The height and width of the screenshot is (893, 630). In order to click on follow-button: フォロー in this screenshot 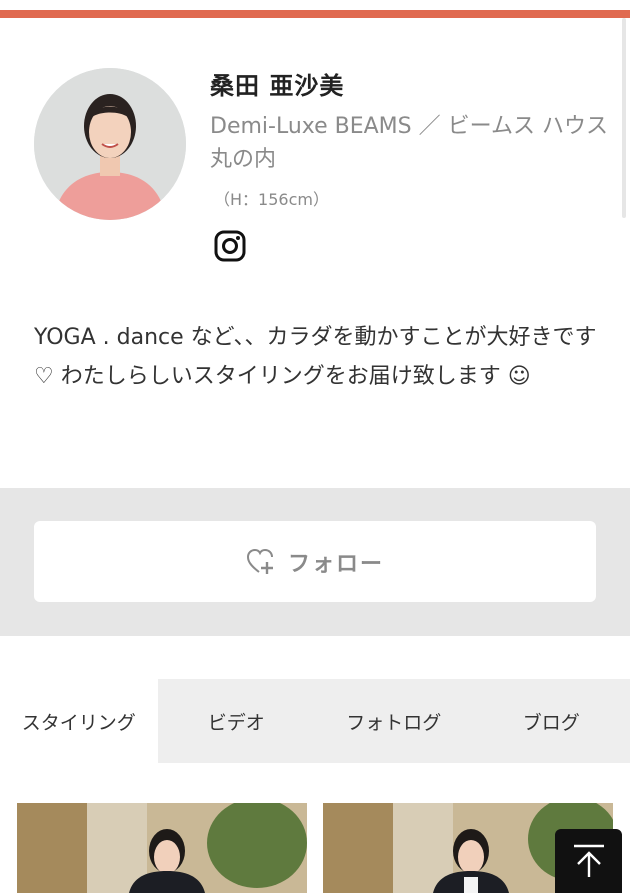, I will do `click(315, 561)`.